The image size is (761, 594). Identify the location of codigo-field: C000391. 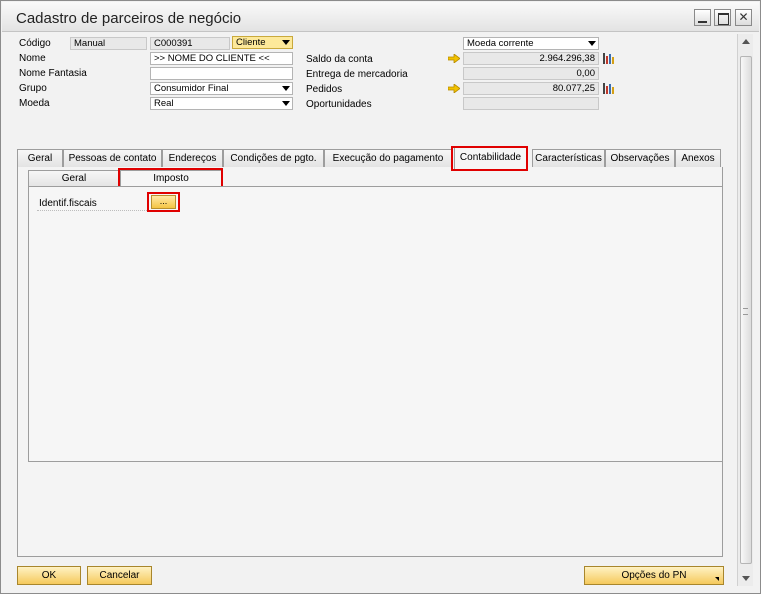
(190, 43).